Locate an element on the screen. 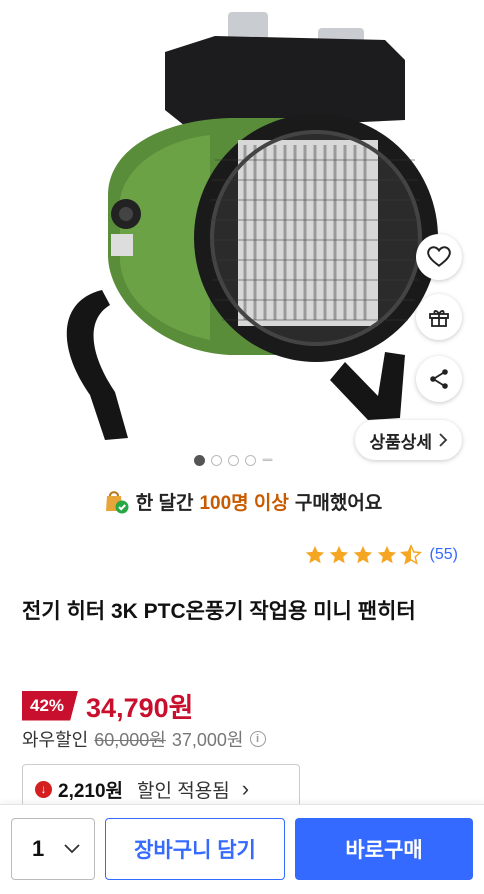  product-detail-label: 상품상세 is located at coordinates (400, 442).